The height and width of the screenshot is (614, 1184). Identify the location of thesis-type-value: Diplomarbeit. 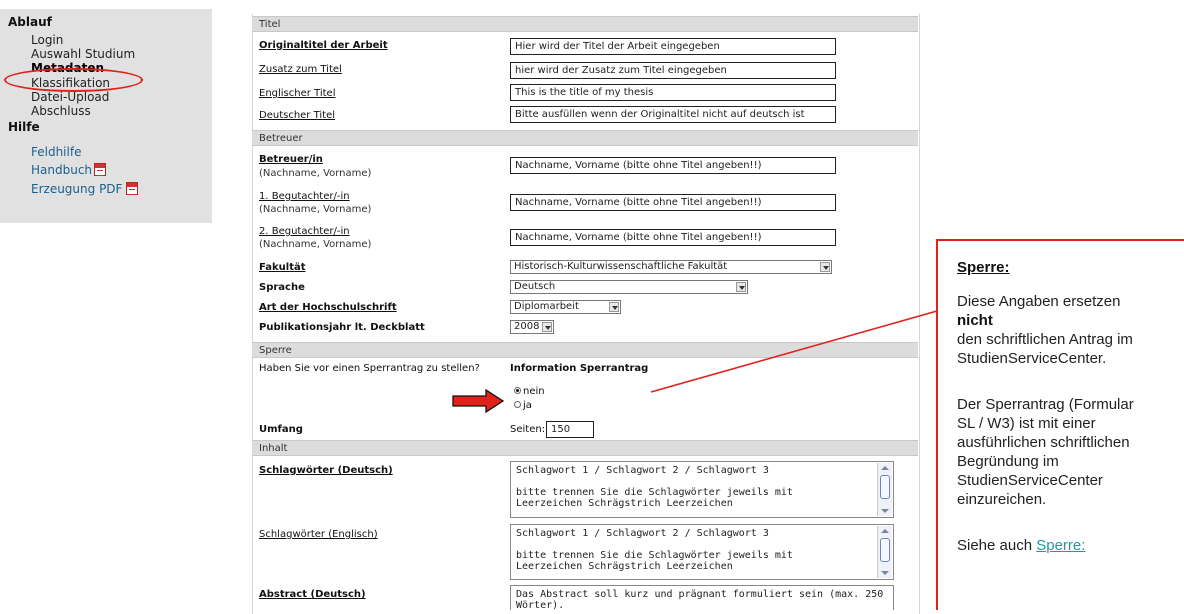
(546, 306).